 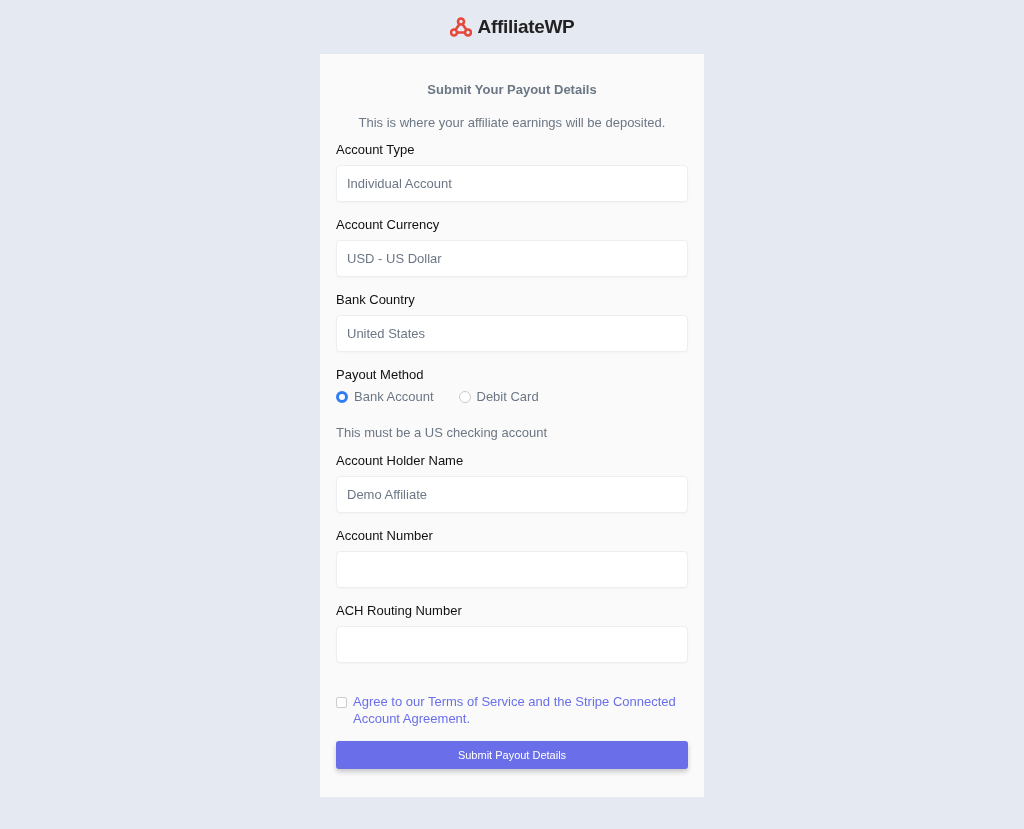 I want to click on form-subtitle: This is where your affiliate earnings will be deposited., so click(x=512, y=122).